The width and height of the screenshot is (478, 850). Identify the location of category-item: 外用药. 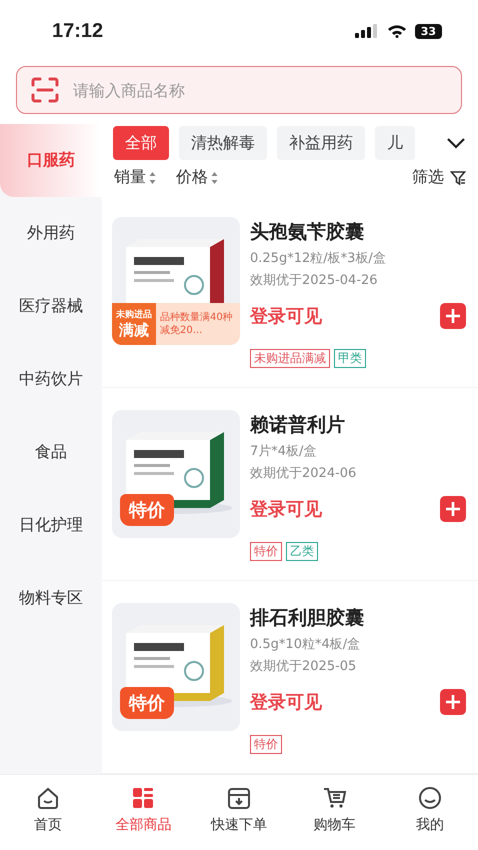
(51, 233).